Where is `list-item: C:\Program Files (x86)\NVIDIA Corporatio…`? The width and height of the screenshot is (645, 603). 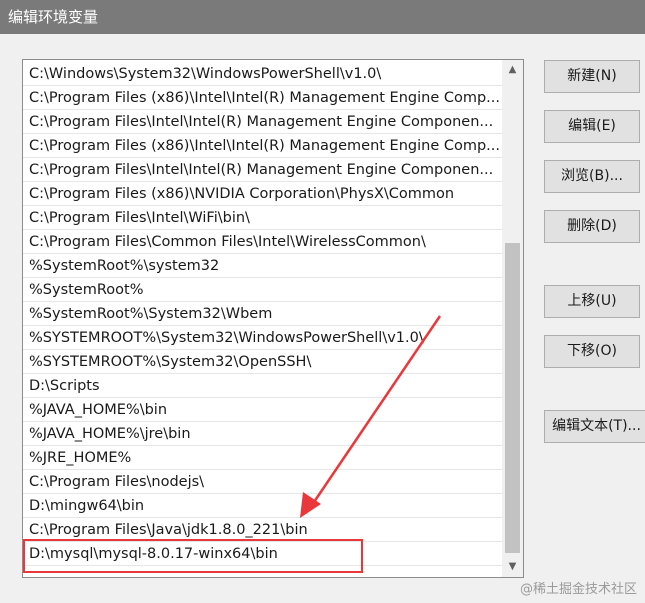 list-item: C:\Program Files (x86)\NVIDIA Corporatio… is located at coordinates (262, 194).